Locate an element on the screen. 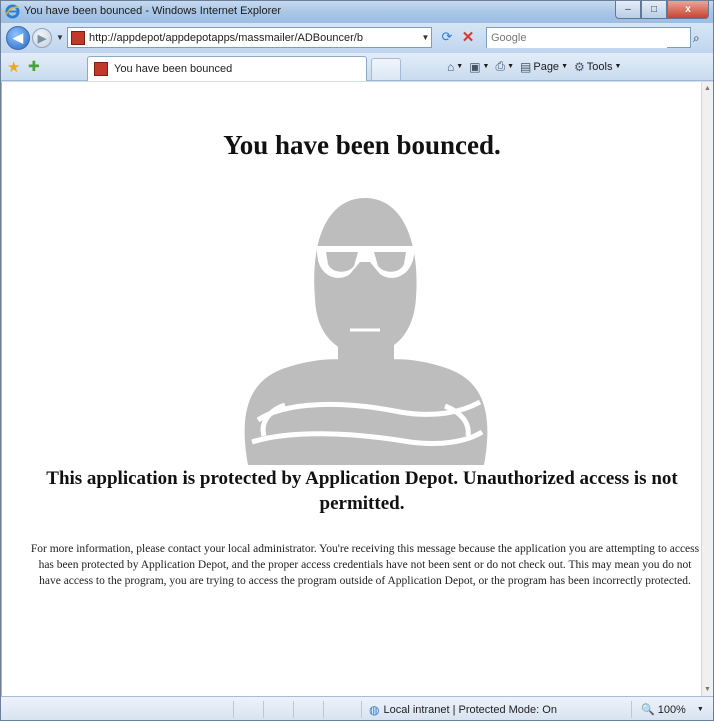  page-title: You have been bounced. is located at coordinates (362, 145).